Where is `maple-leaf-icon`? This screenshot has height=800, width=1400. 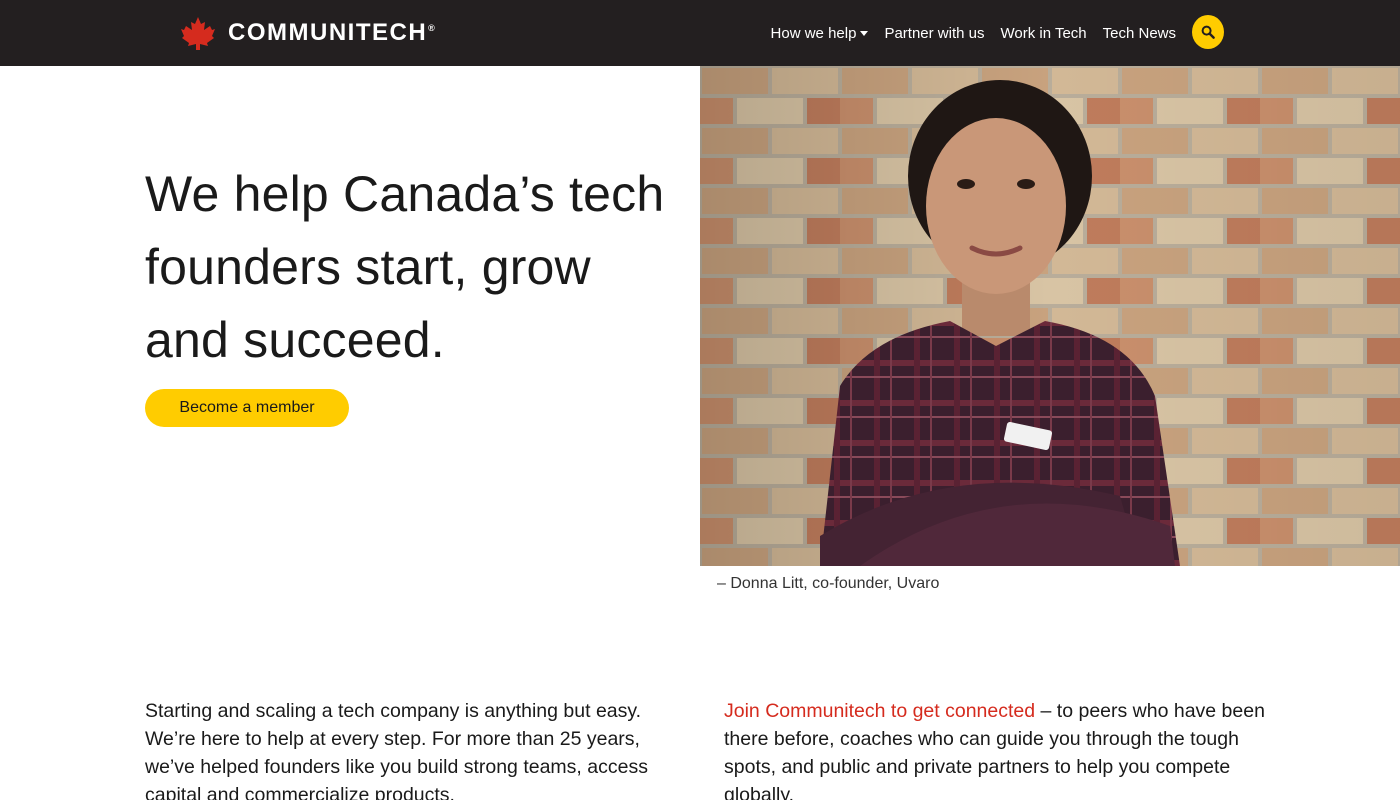
maple-leaf-icon is located at coordinates (198, 33).